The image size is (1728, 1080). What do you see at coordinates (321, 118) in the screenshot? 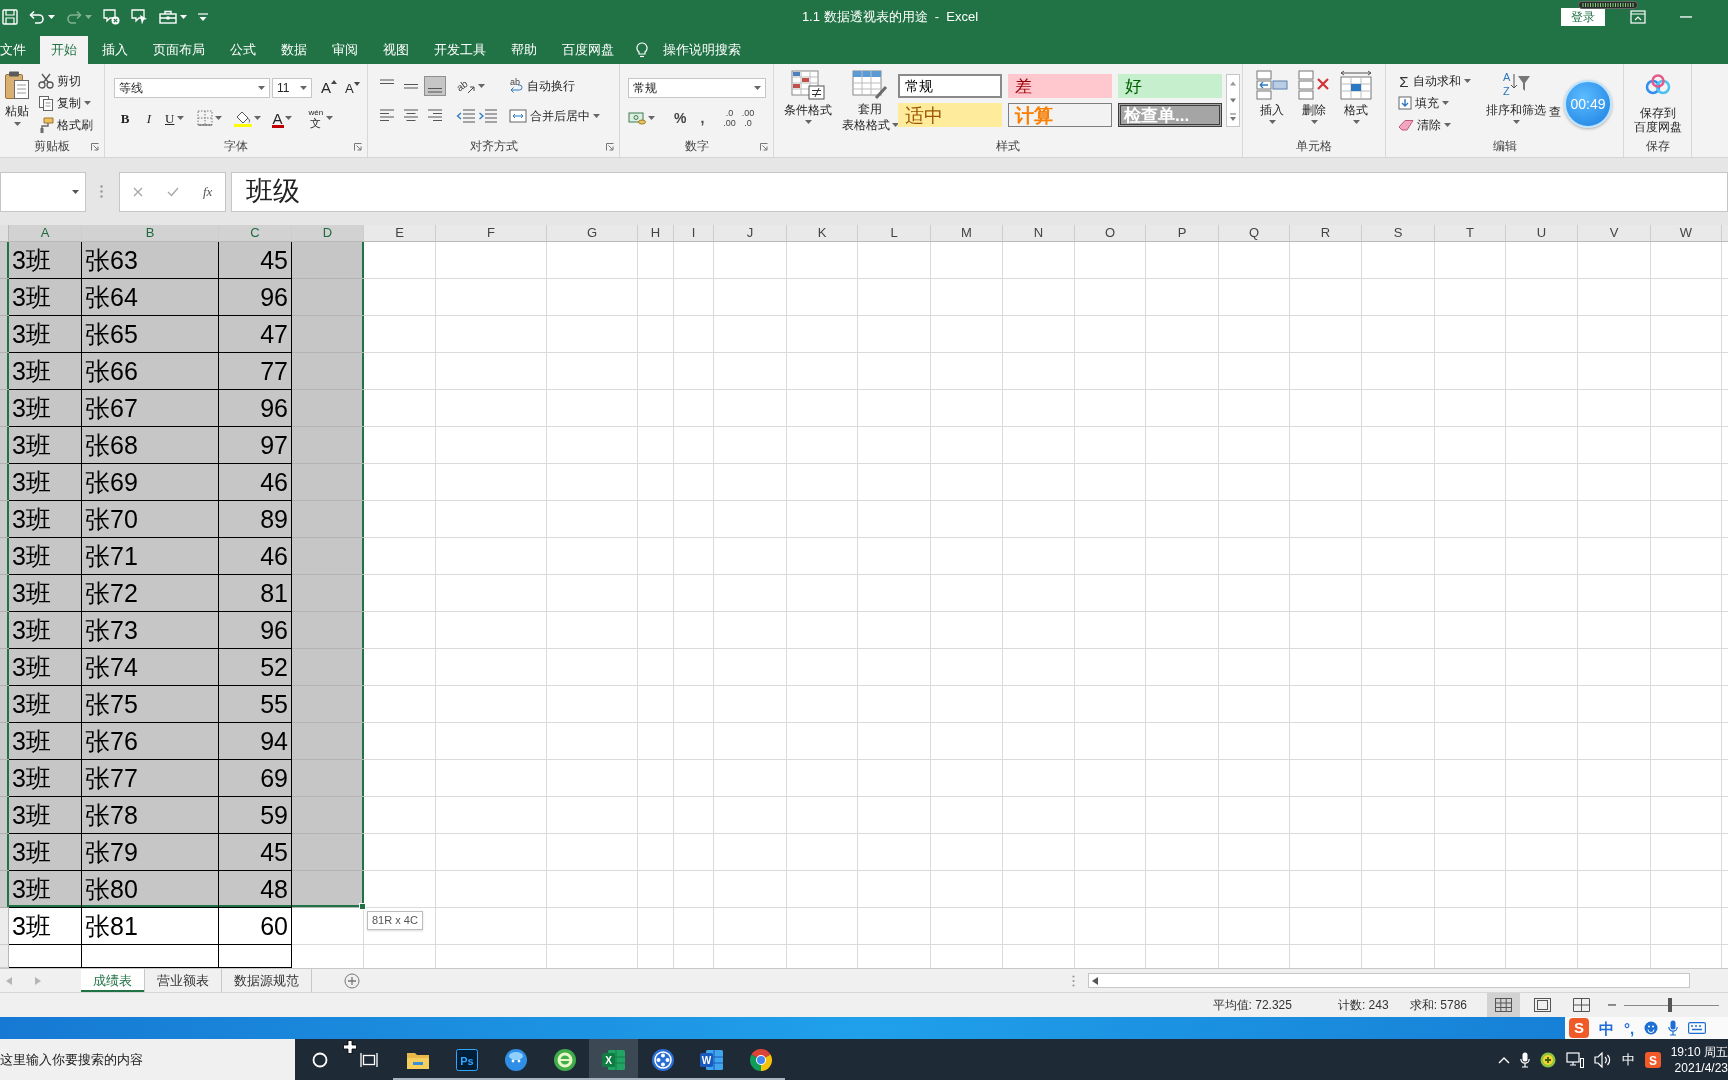
I see `phonetic-guide-button: wén 文` at bounding box center [321, 118].